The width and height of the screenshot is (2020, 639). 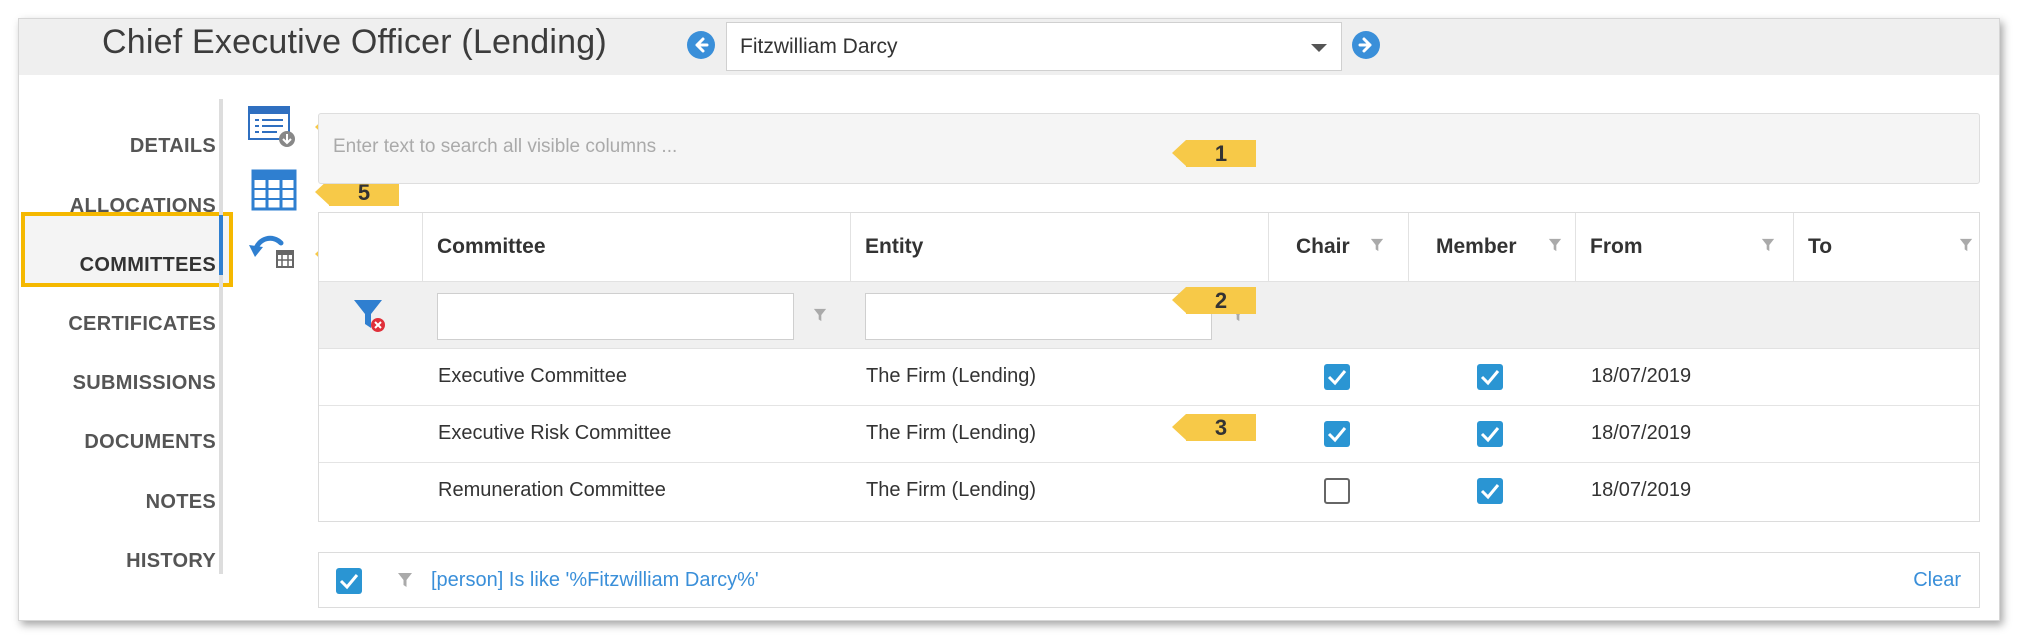 What do you see at coordinates (595, 580) in the screenshot?
I see `filter-expression-link: [person] Is like '%Fitzwilliam Darcy%'` at bounding box center [595, 580].